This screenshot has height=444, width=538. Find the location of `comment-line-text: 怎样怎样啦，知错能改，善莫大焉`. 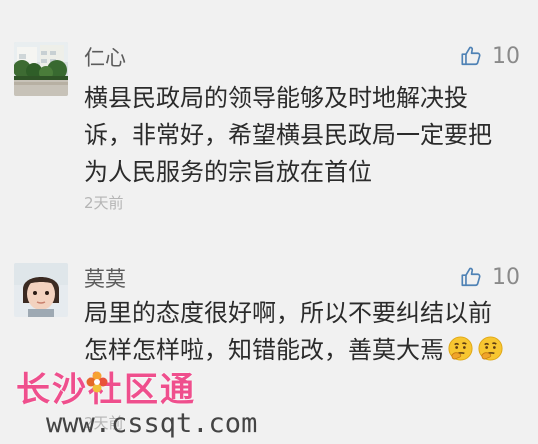

comment-line-text: 怎样怎样啦，知错能改，善莫大焉 is located at coordinates (264, 350).